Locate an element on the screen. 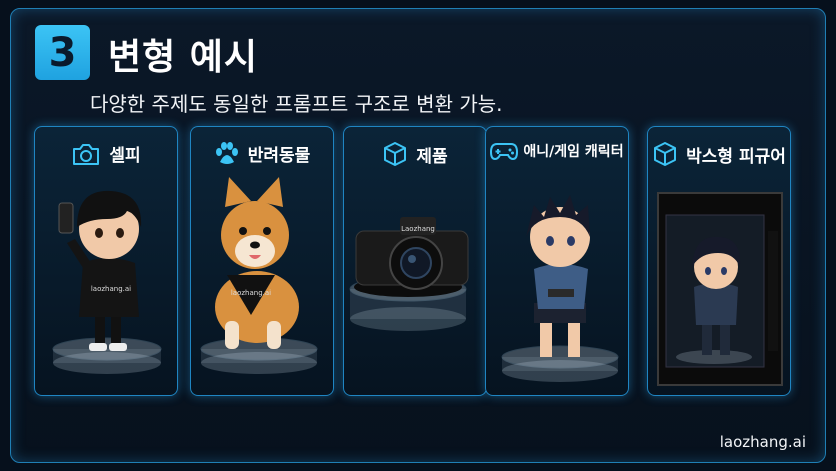  paw-icon is located at coordinates (226, 152).